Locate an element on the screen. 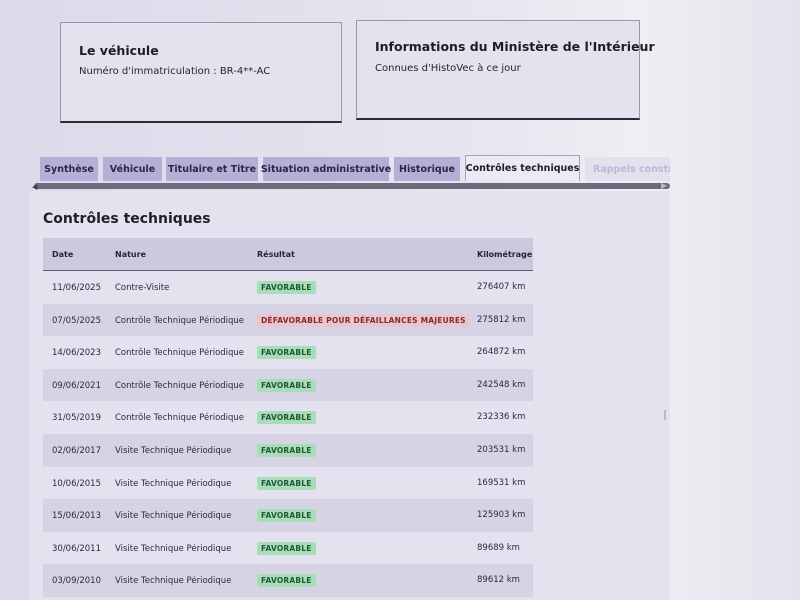  row-date: 15/06/2013 is located at coordinates (76, 516).